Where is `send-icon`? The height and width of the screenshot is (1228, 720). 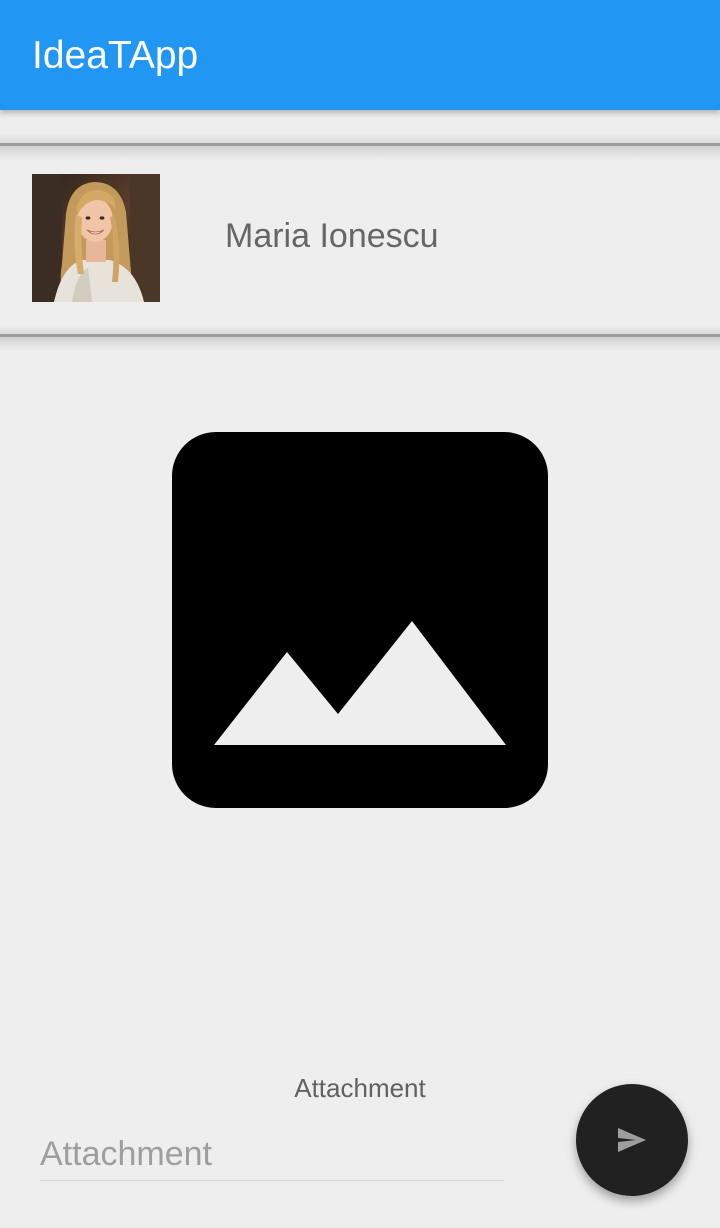
send-icon is located at coordinates (632, 1140).